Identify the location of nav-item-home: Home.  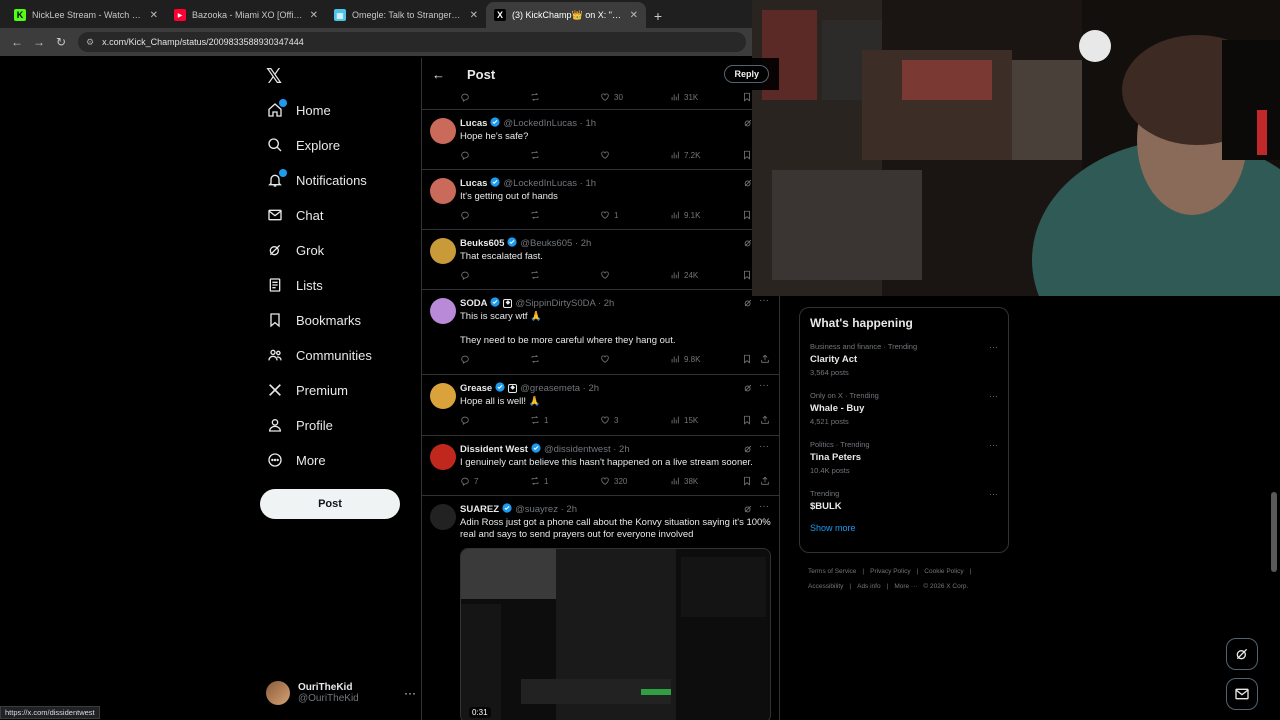
(298, 110).